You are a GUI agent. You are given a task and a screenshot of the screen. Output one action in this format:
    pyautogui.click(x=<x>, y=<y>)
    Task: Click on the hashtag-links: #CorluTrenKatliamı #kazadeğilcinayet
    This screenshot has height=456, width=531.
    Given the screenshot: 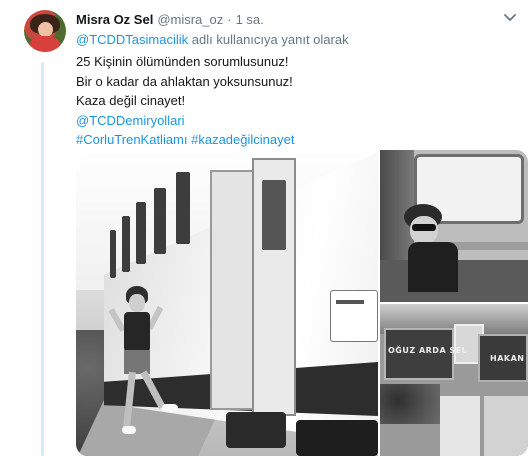 What is the action you would take?
    pyautogui.click(x=185, y=140)
    